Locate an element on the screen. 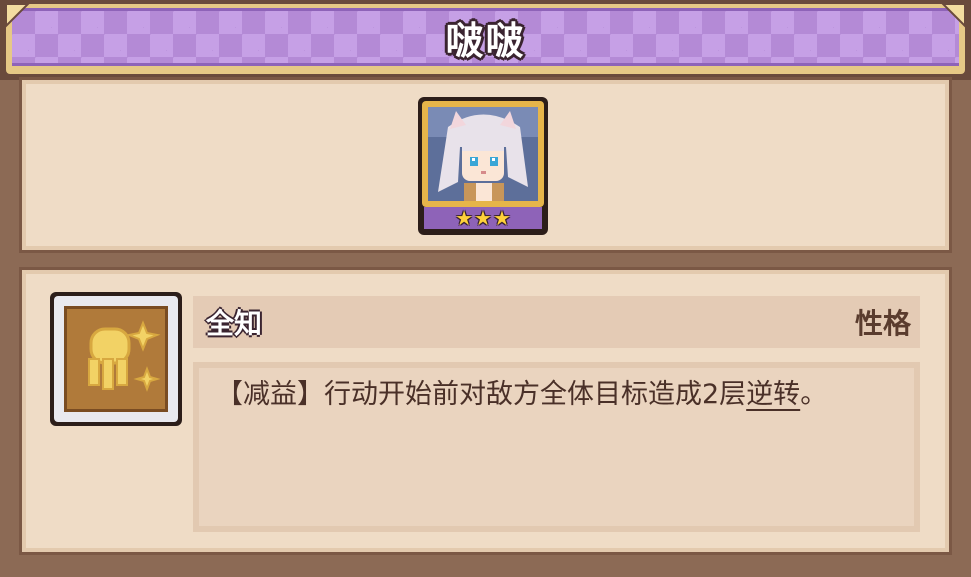  skill-crest-icon is located at coordinates (116, 359).